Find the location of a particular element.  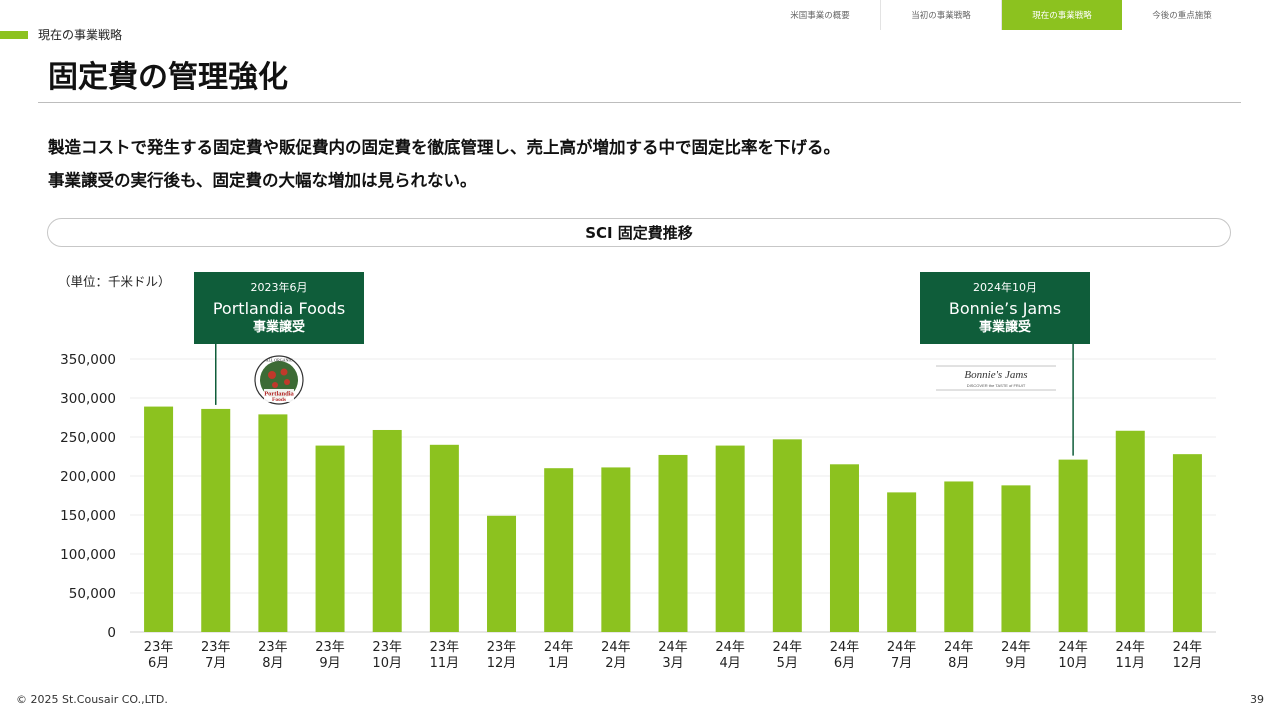

y-tick-label: 200,000 is located at coordinates (88, 477).